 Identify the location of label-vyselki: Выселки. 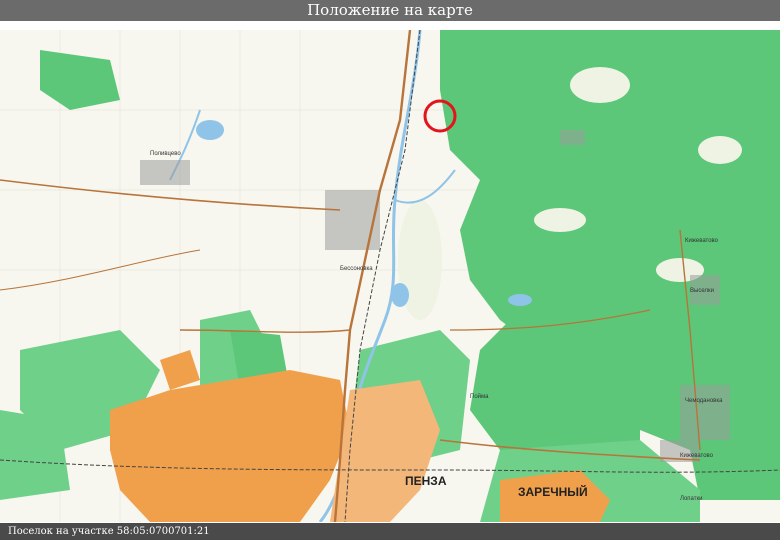
(702, 291).